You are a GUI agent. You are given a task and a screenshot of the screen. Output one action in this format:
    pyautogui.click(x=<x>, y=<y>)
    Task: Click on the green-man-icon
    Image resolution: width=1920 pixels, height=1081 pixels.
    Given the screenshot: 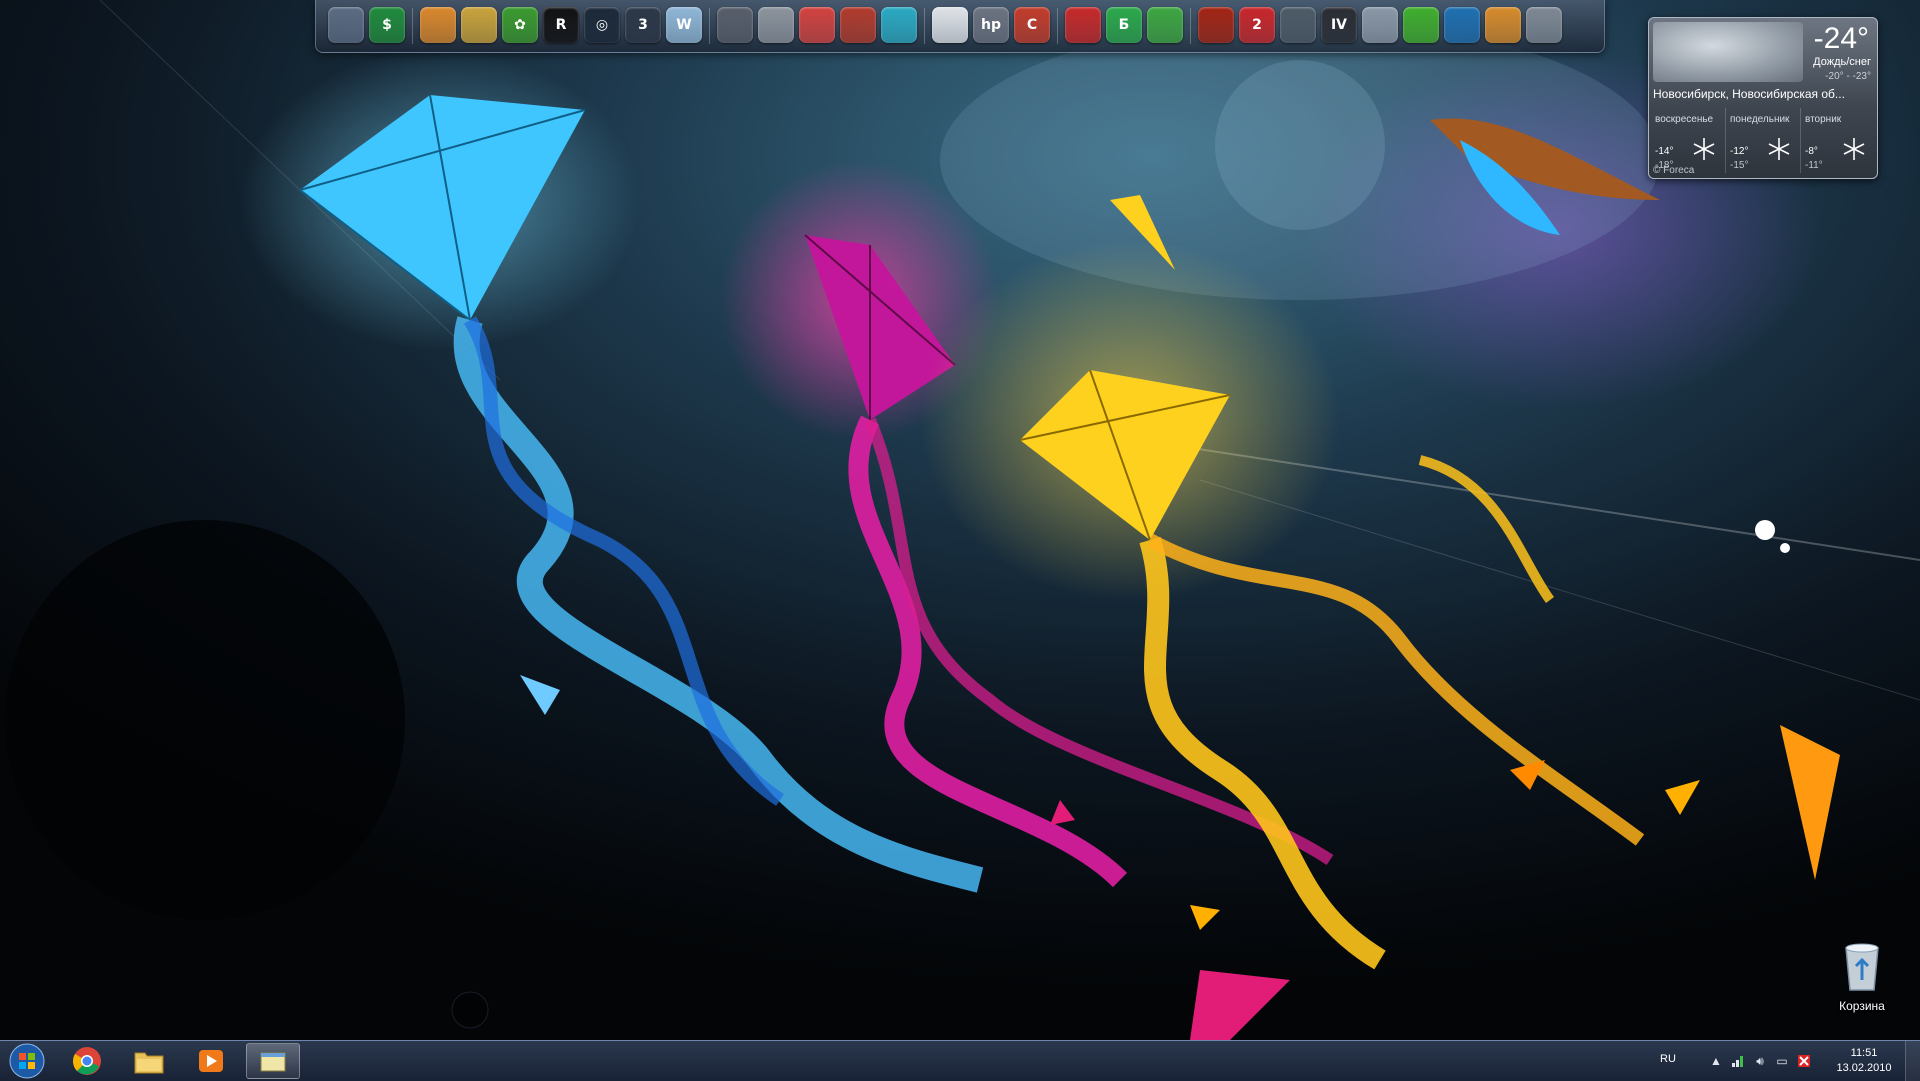 What is the action you would take?
    pyautogui.click(x=1421, y=25)
    